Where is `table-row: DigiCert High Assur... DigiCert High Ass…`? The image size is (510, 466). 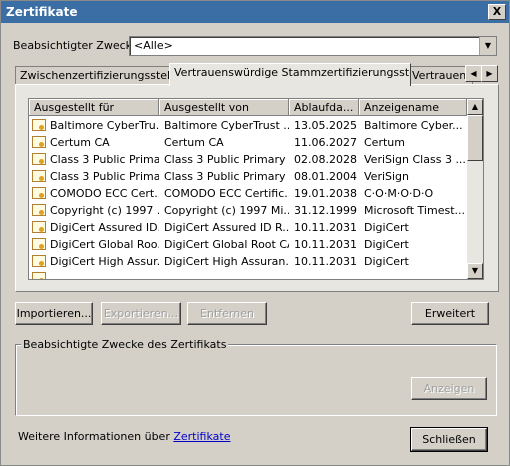 table-row: DigiCert High Assur... DigiCert High Ass… is located at coordinates (248, 261).